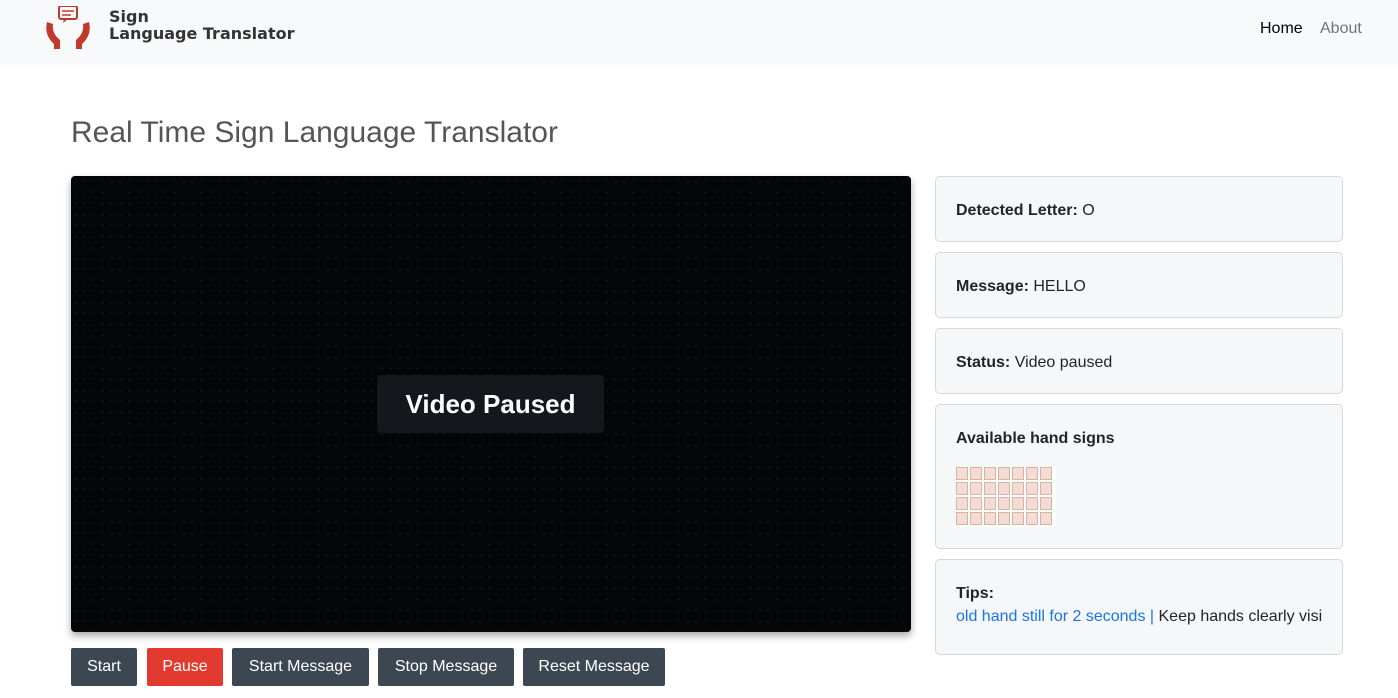 The width and height of the screenshot is (1398, 698). Describe the element at coordinates (1341, 29) in the screenshot. I see `nav-link-about: About` at that location.